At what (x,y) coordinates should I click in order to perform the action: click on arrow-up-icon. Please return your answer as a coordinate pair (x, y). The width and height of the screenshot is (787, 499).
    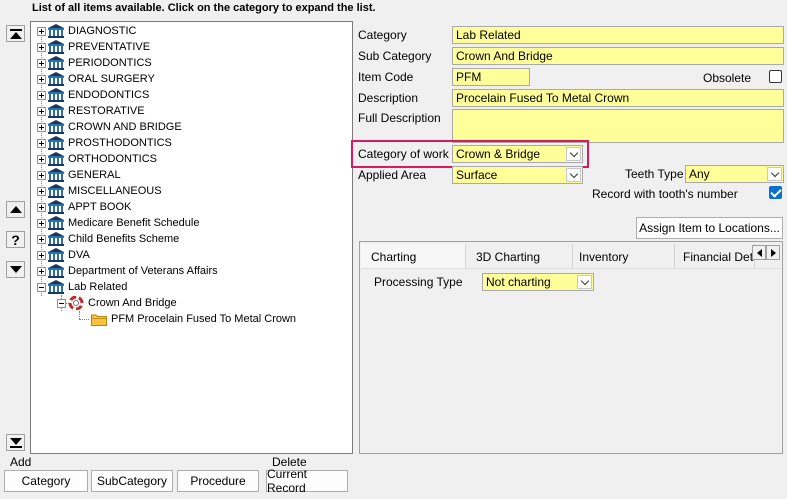
    Looking at the image, I should click on (15, 209).